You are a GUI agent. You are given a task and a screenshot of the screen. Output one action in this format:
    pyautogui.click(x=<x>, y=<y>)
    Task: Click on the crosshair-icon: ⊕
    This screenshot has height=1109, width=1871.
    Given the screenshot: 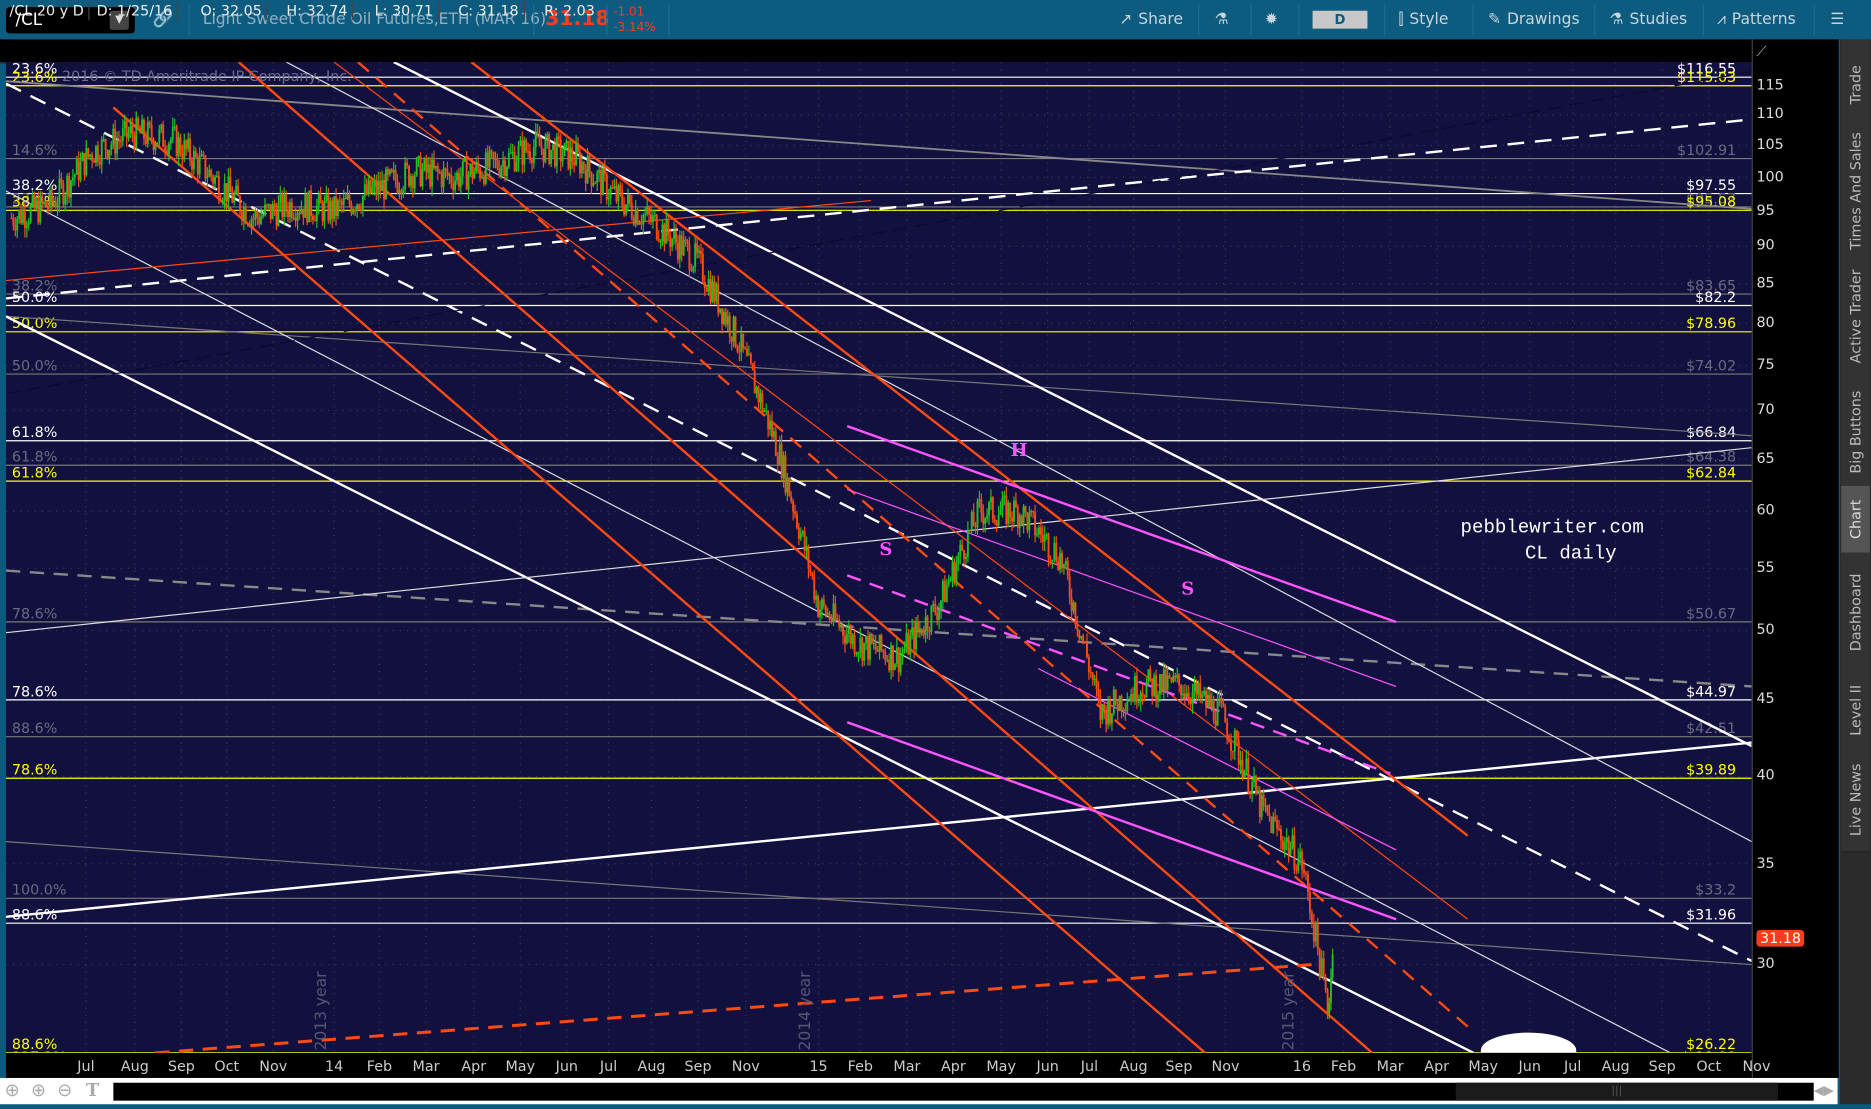 What is the action you would take?
    pyautogui.click(x=12, y=1089)
    